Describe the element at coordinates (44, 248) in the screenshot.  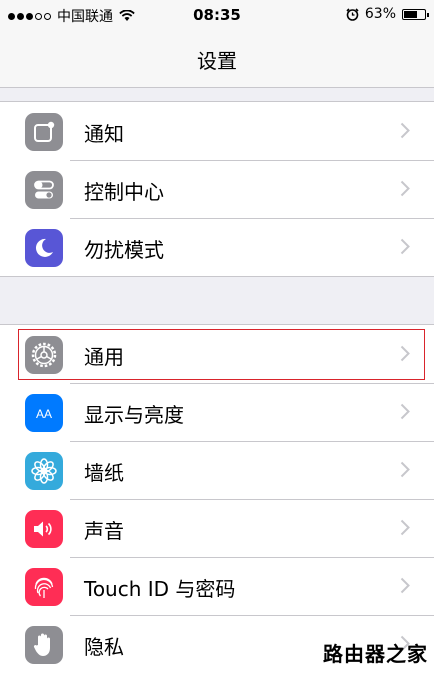
I see `do-not-disturb-icon` at that location.